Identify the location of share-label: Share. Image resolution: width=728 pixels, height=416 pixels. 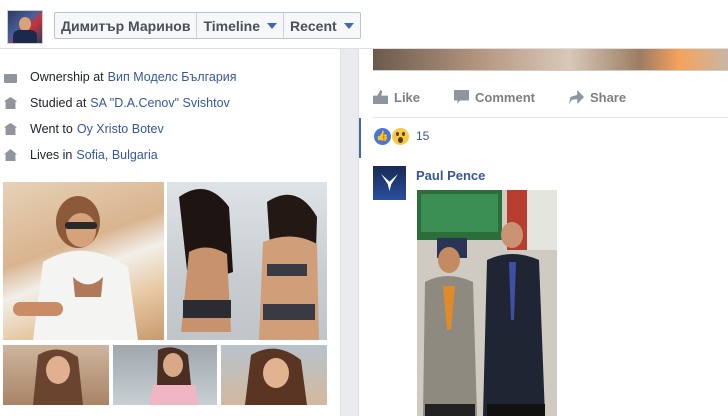
(608, 97).